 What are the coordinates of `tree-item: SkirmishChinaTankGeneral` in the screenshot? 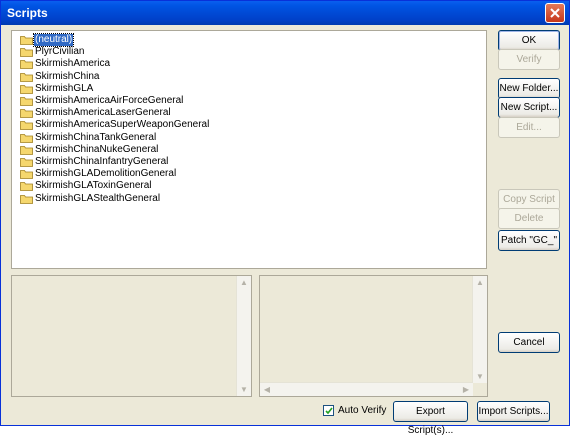 It's located at (88, 138).